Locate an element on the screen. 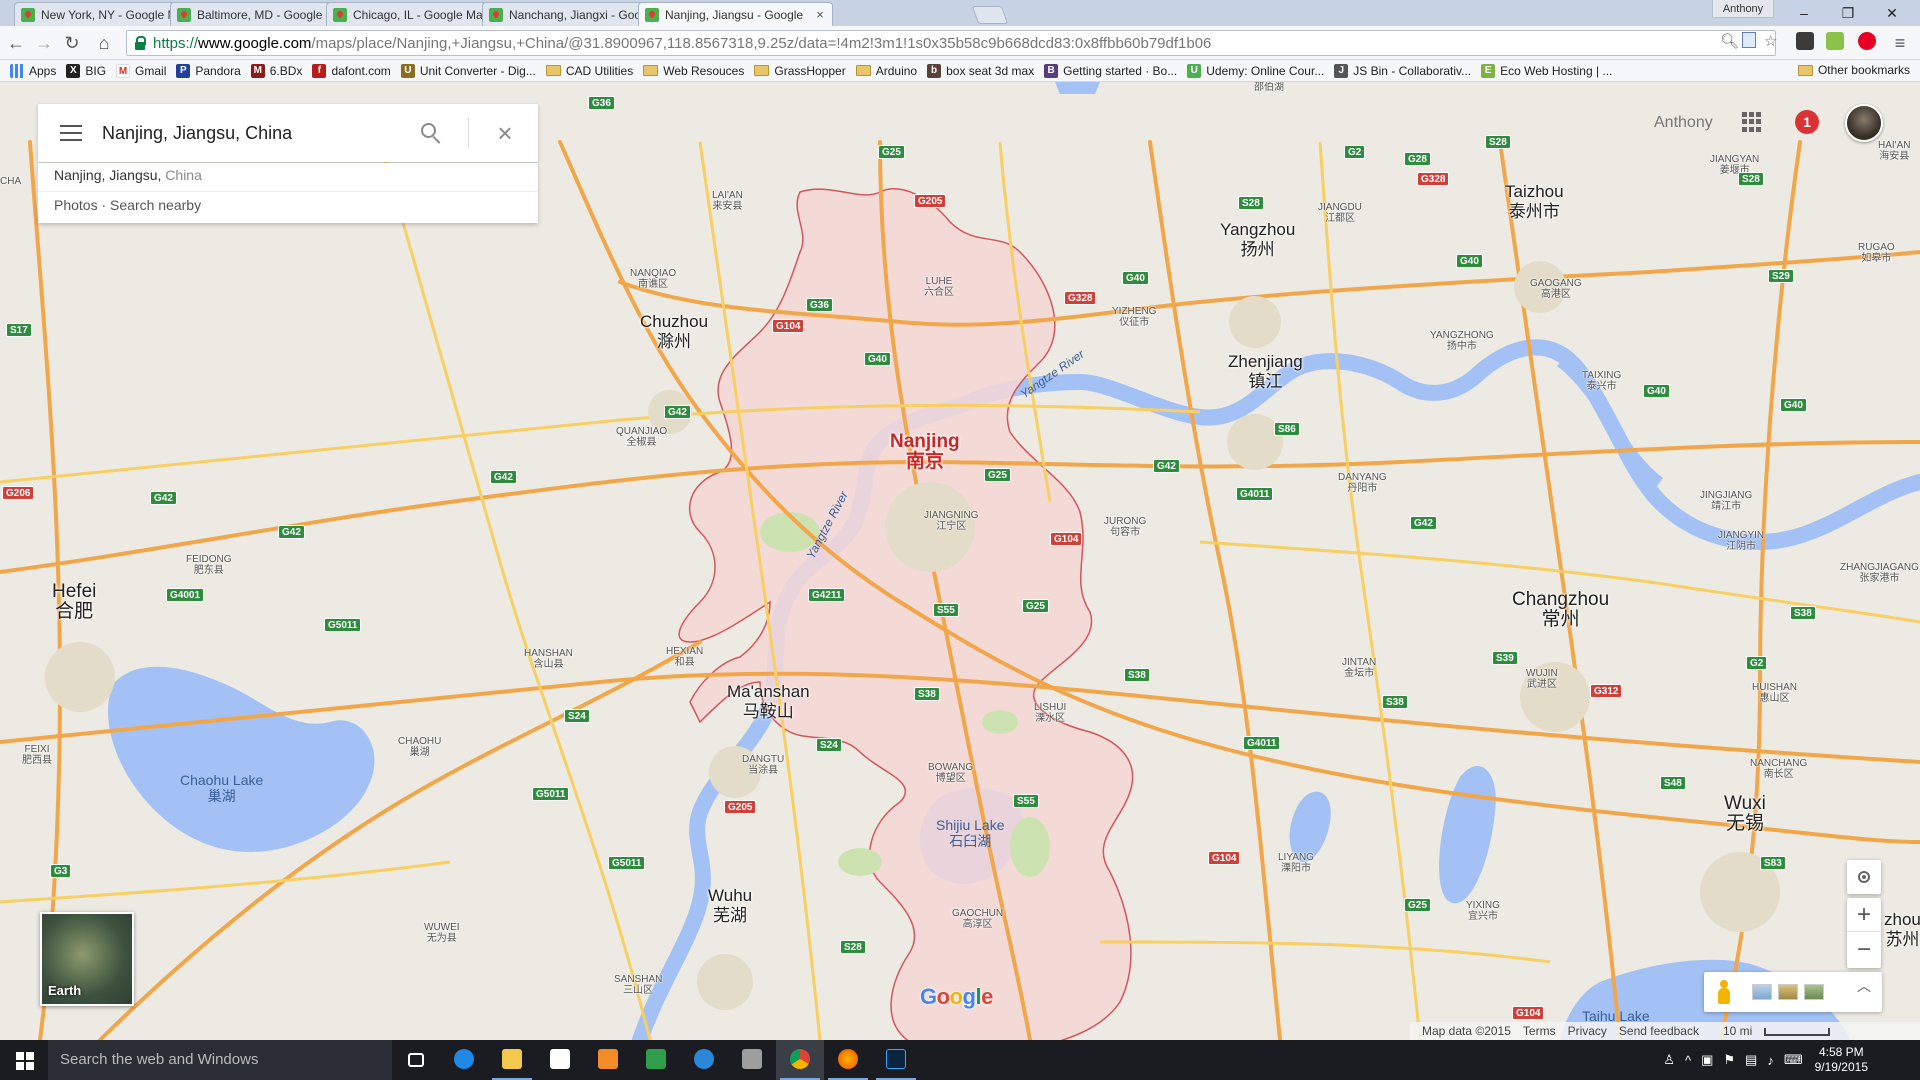 The width and height of the screenshot is (1920, 1080). bookmark-box-seat: b box seat 3d max is located at coordinates (980, 70).